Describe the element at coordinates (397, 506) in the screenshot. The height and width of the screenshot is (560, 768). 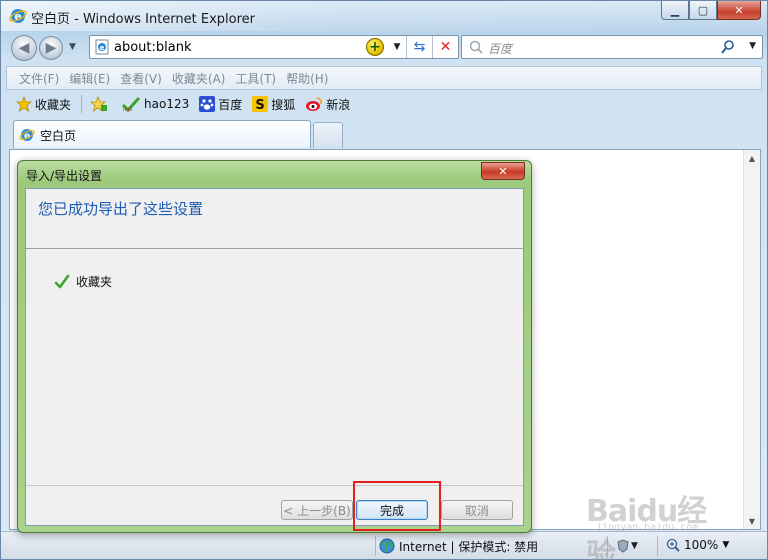
I see `highlight-box` at that location.